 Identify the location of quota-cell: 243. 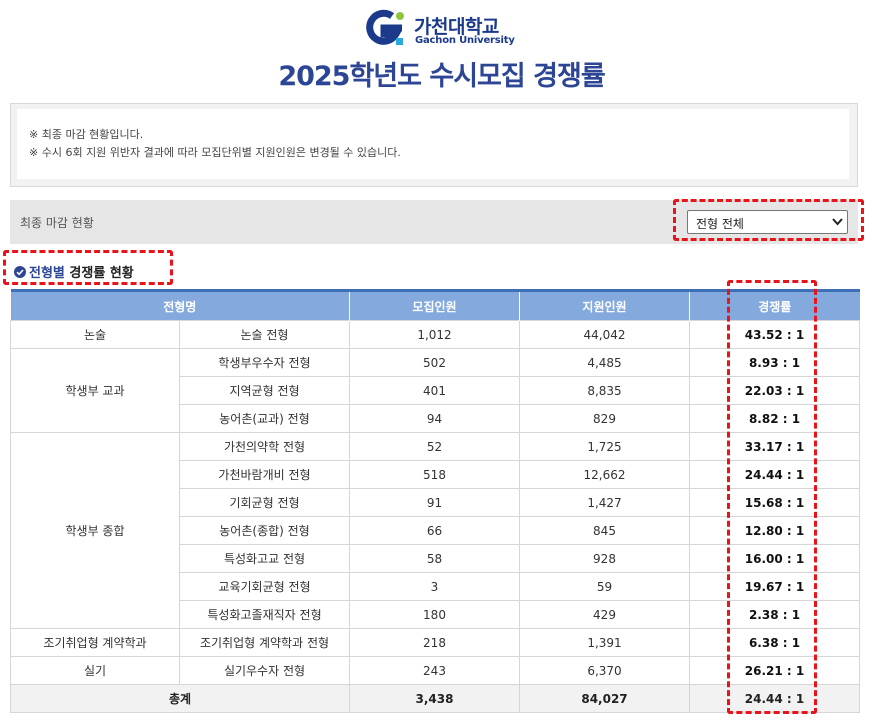
(434, 670).